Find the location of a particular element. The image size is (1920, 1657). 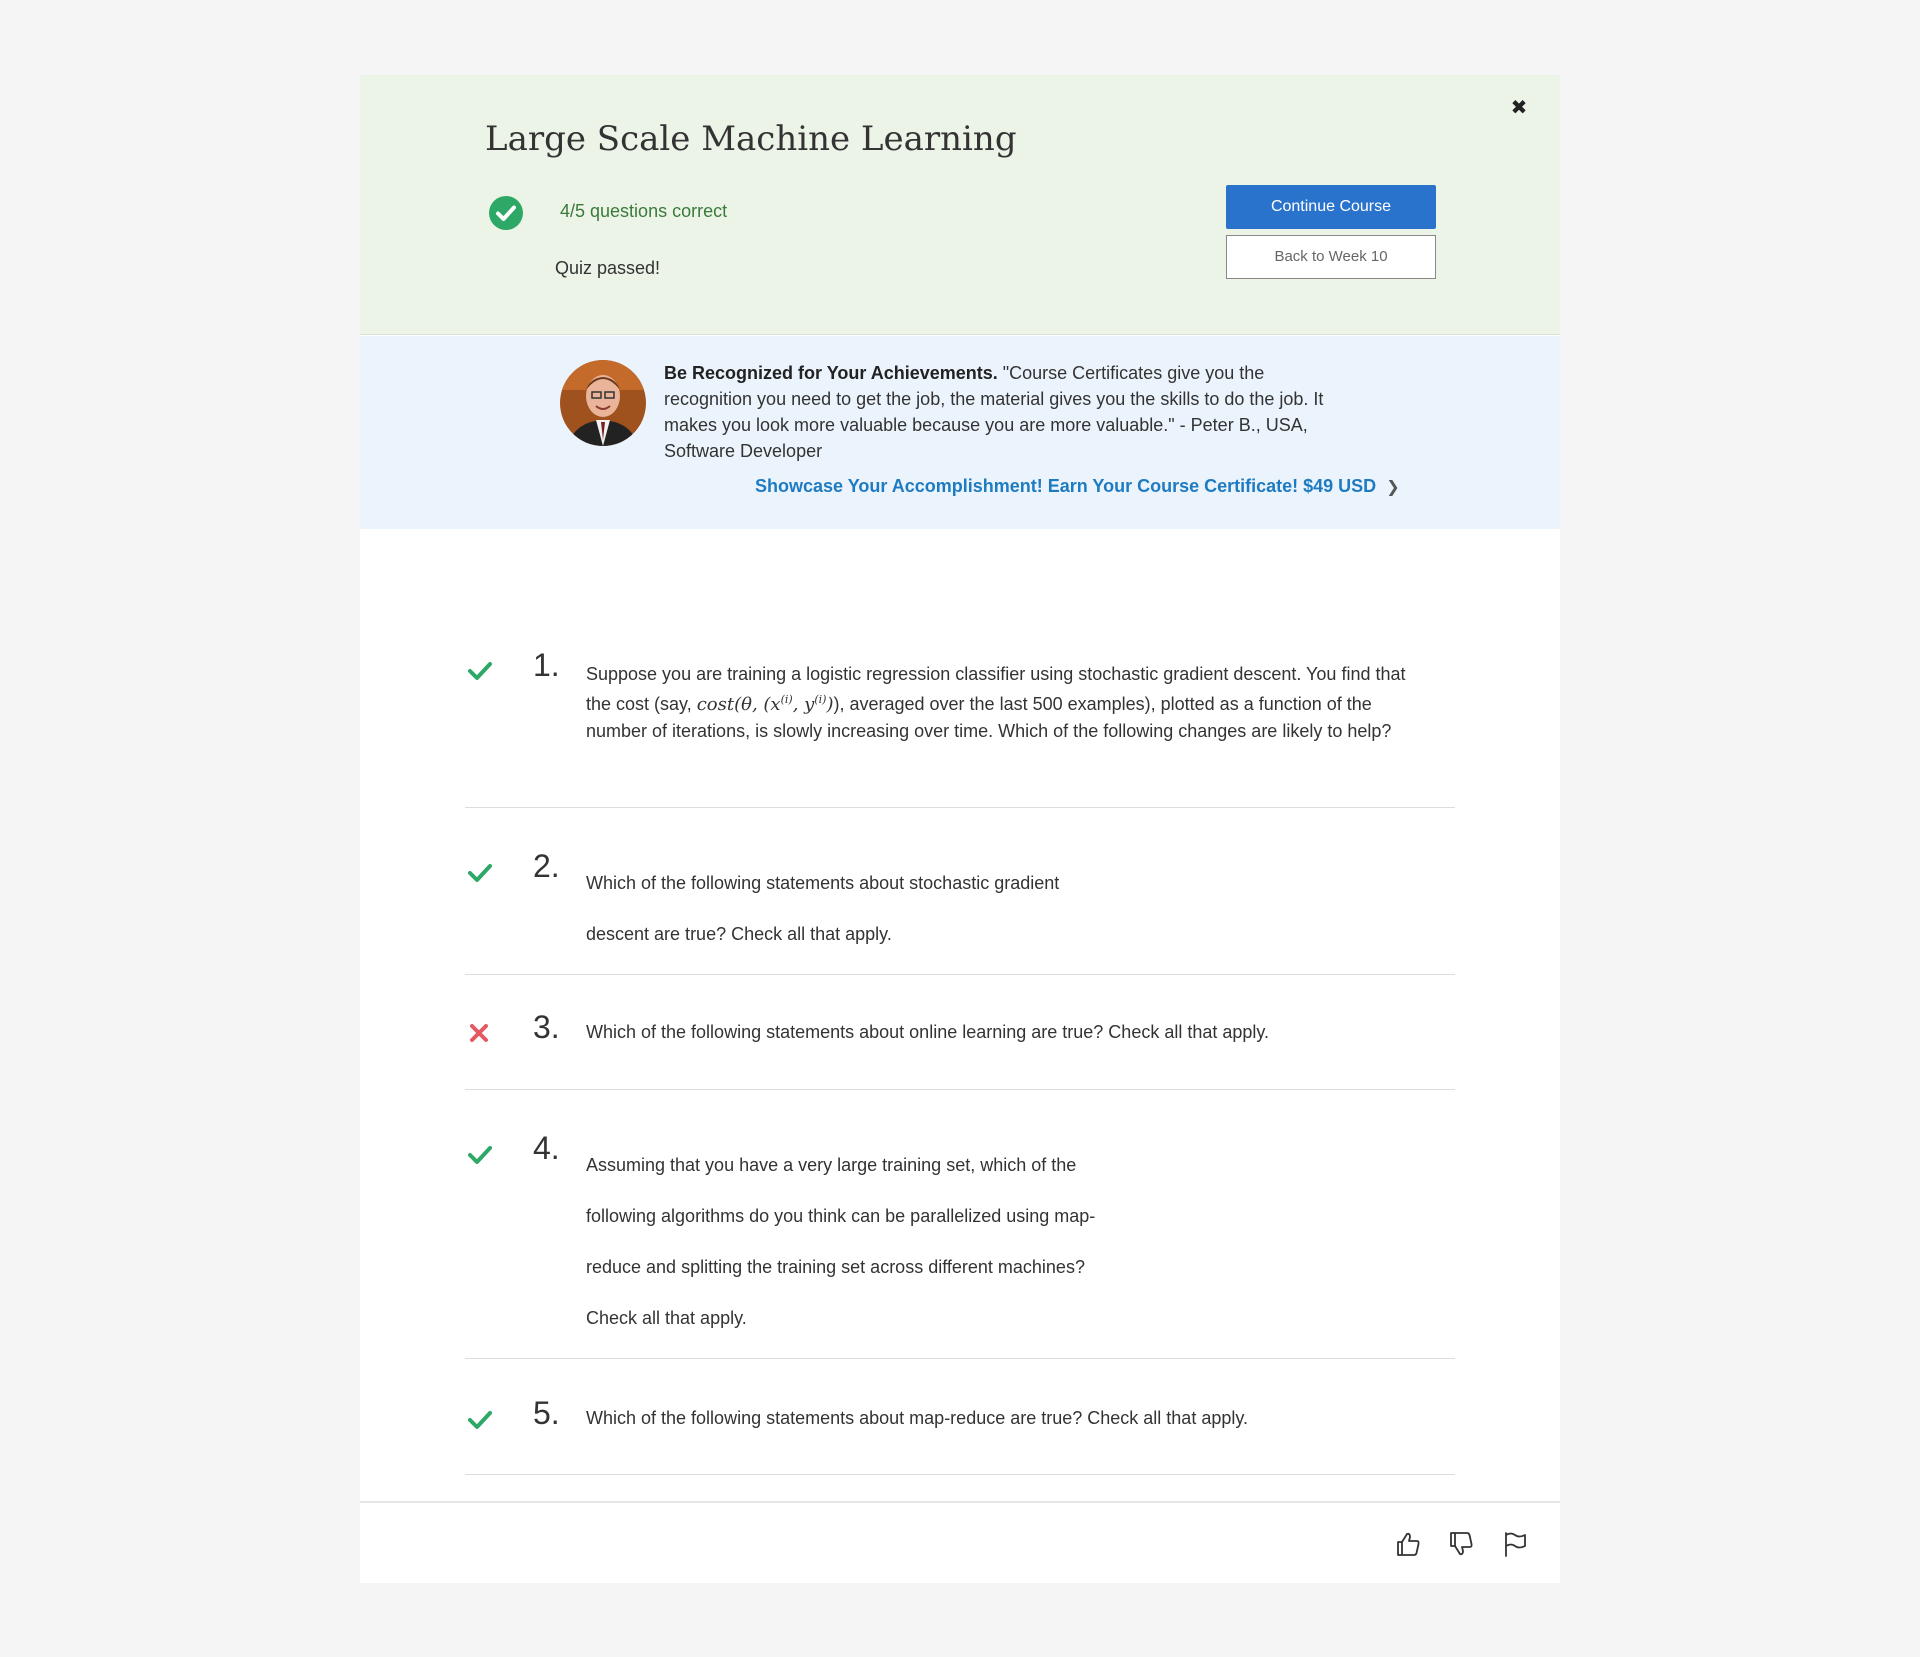

cross-icon is located at coordinates (479, 1033).